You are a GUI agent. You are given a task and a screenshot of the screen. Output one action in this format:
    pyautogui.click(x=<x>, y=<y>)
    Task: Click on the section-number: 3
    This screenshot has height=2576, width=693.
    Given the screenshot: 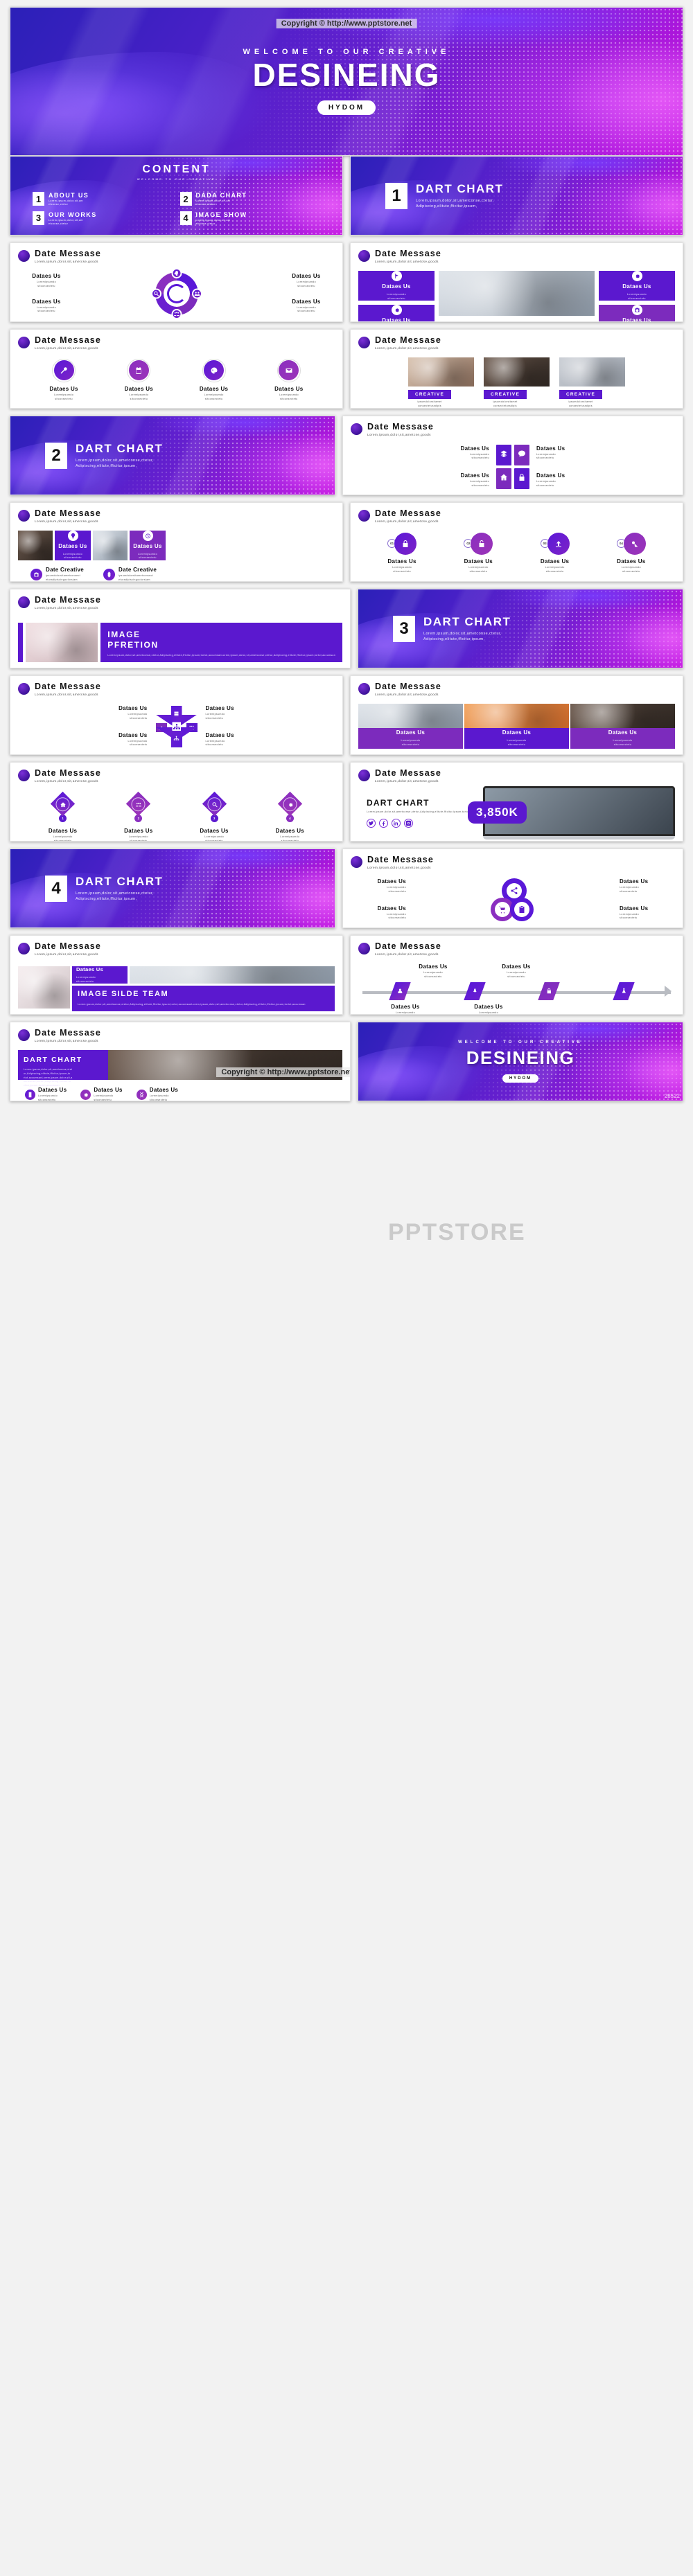 What is the action you would take?
    pyautogui.click(x=404, y=628)
    